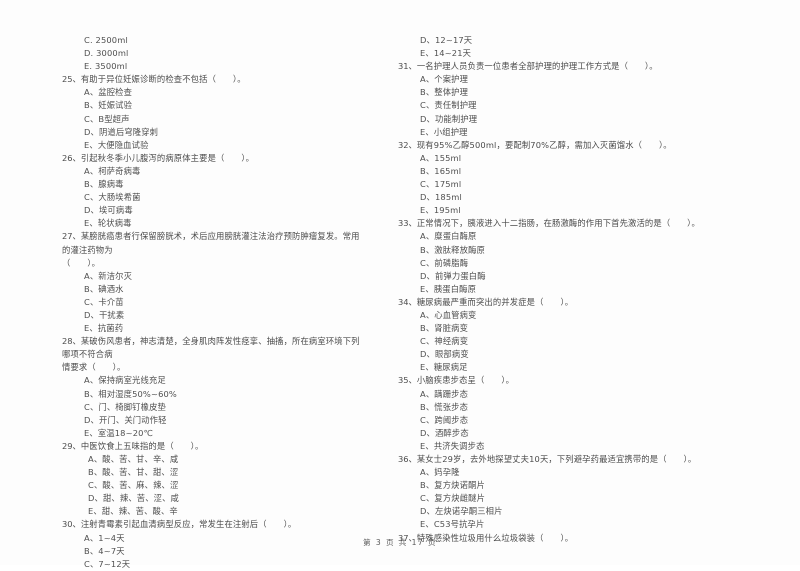 This screenshot has height=571, width=800. What do you see at coordinates (444, 131) in the screenshot?
I see `option-item: E、小组护理` at bounding box center [444, 131].